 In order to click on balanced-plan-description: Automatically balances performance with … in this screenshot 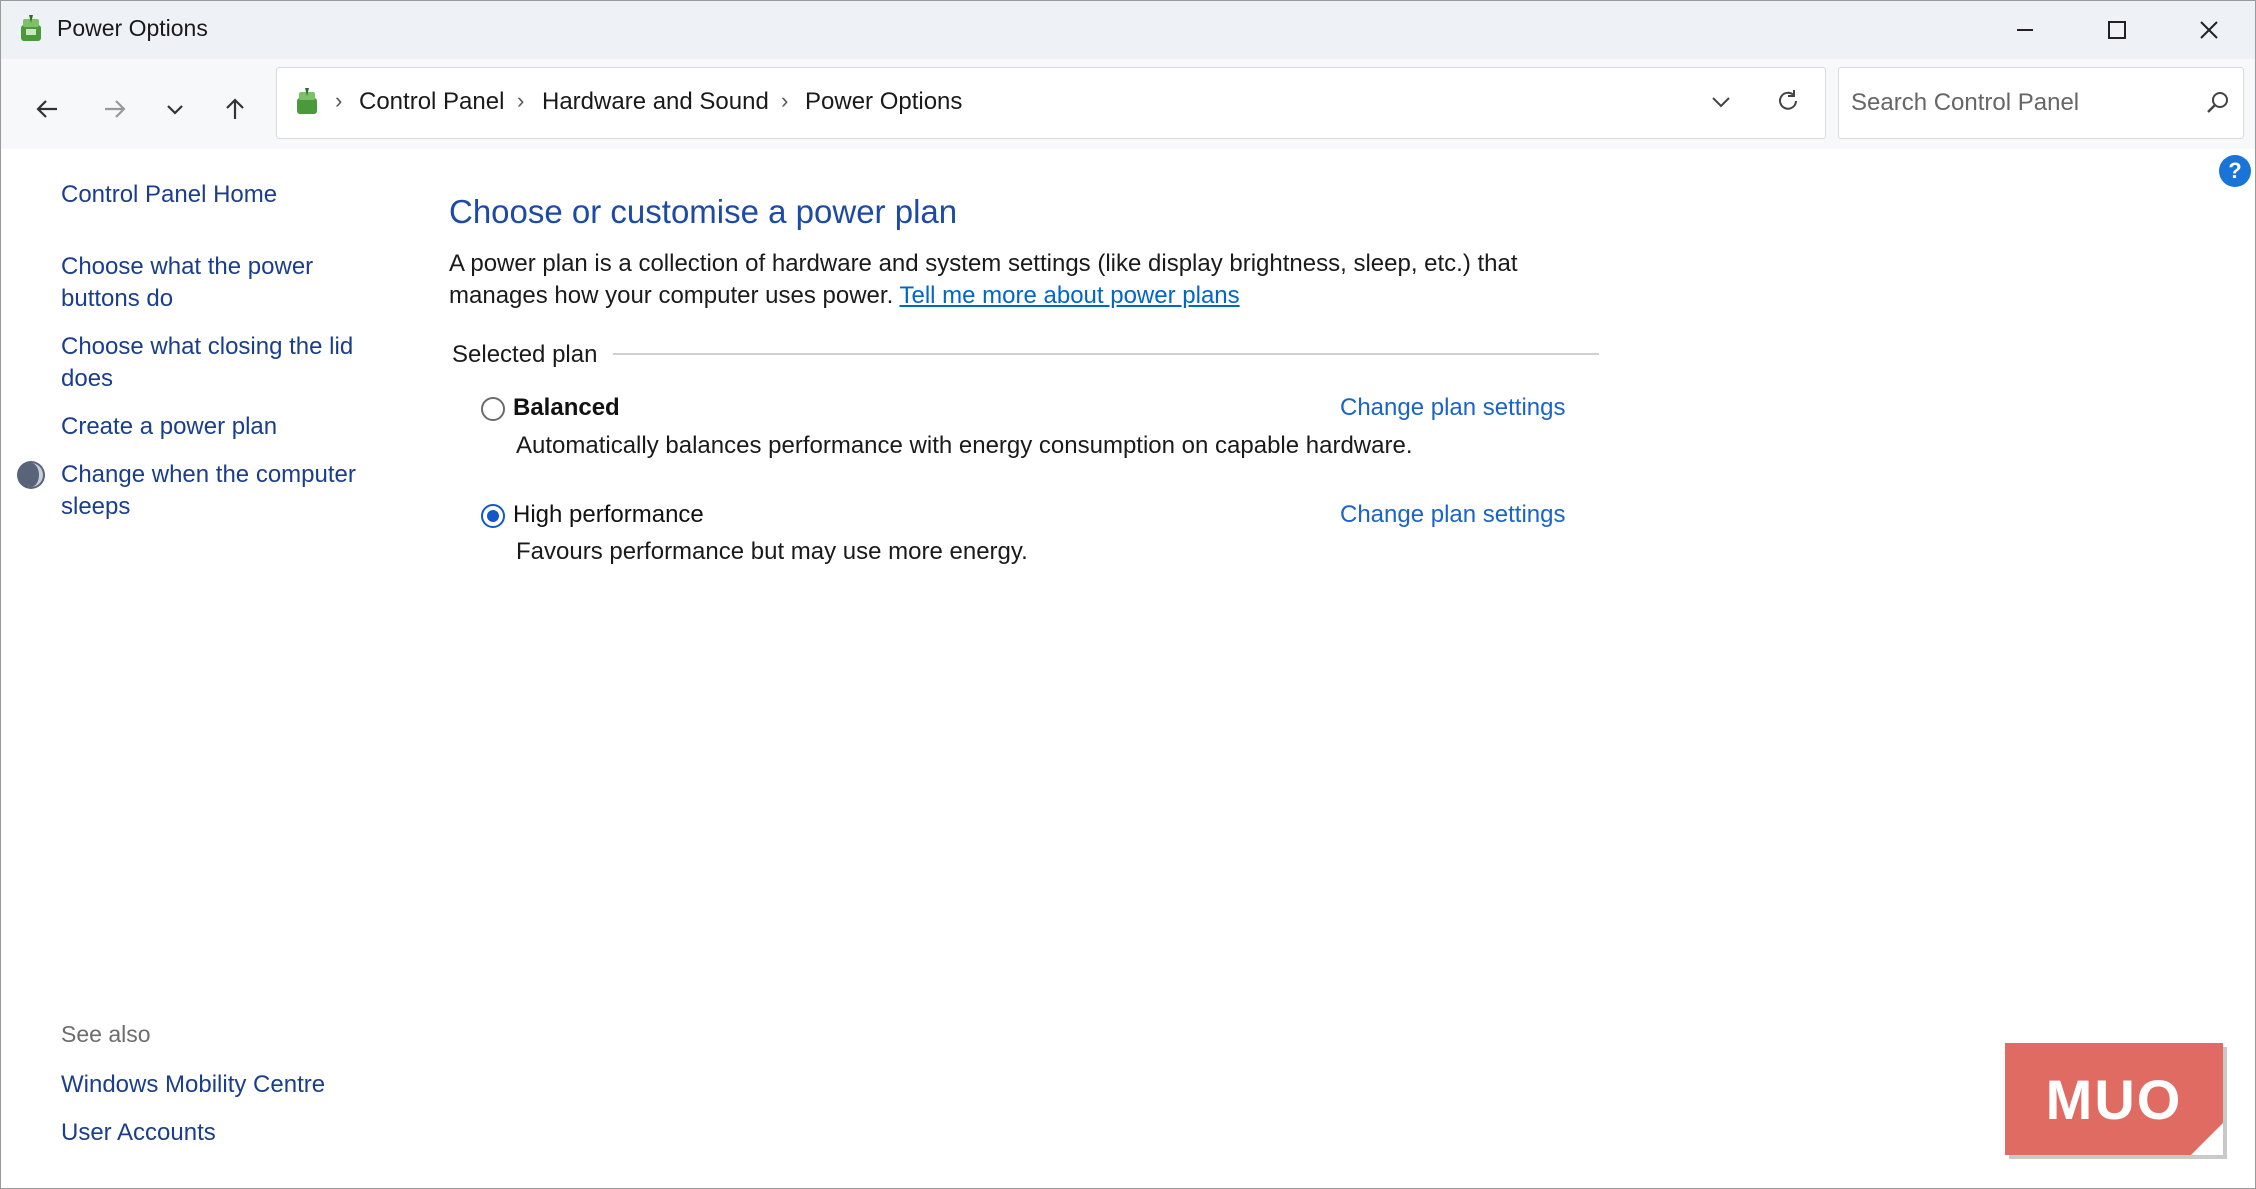, I will do `click(964, 445)`.